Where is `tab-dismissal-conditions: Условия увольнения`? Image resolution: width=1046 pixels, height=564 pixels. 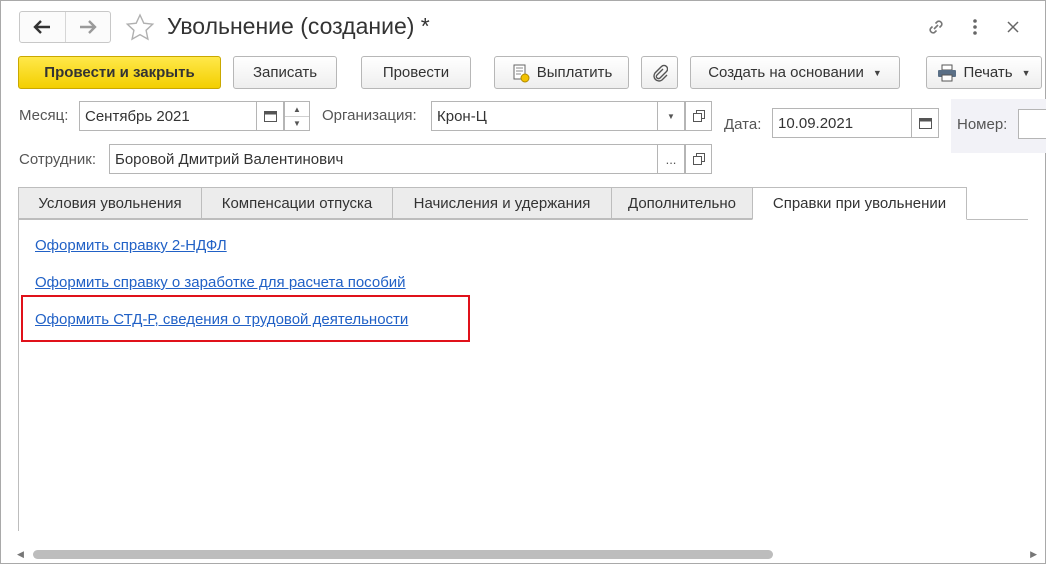
tab-dismissal-conditions: Условия увольнения is located at coordinates (109, 203).